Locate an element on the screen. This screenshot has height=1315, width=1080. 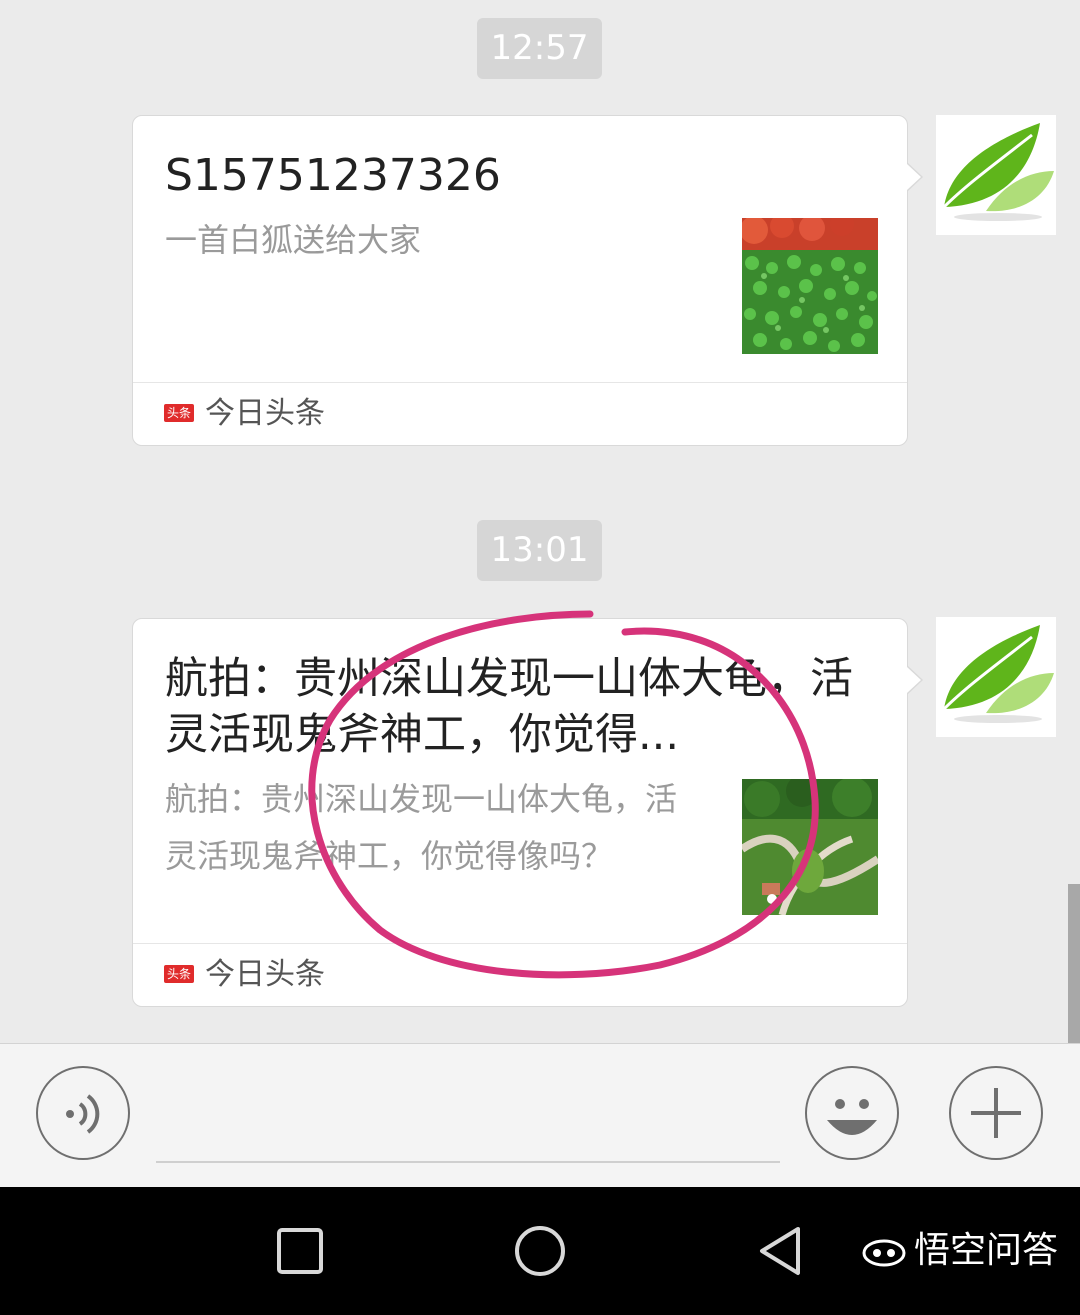
watermark-text: 悟空问答 is located at coordinates (985, 1250).